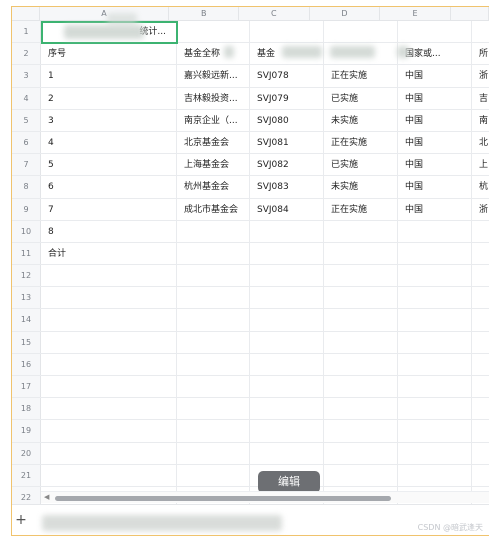 The image size is (489, 539). I want to click on header-cell-index: 序号, so click(109, 54).